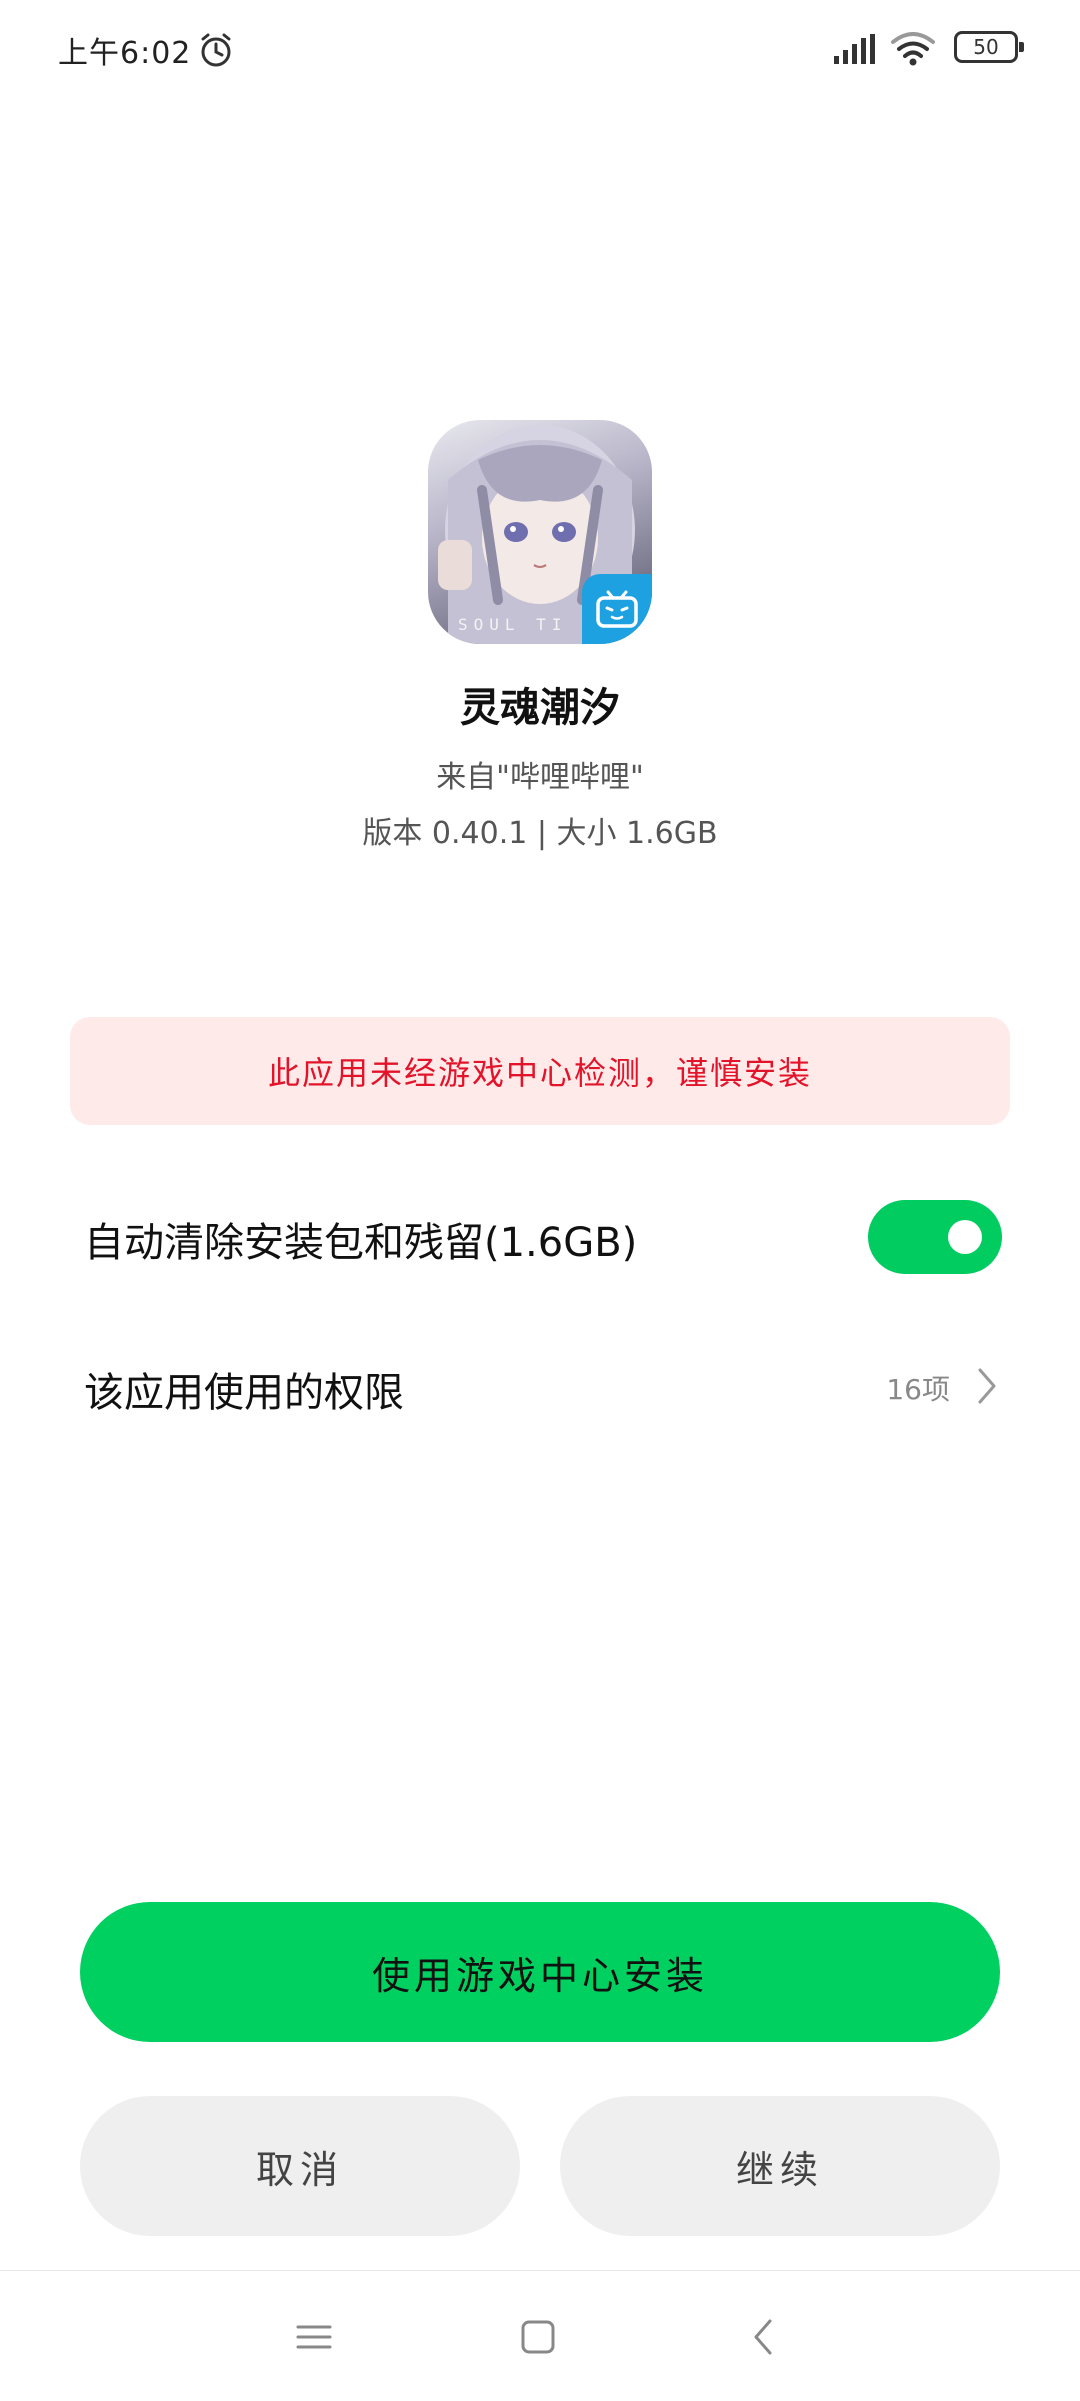 The image size is (1080, 2401). What do you see at coordinates (216, 50) in the screenshot?
I see `alarm-icon` at bounding box center [216, 50].